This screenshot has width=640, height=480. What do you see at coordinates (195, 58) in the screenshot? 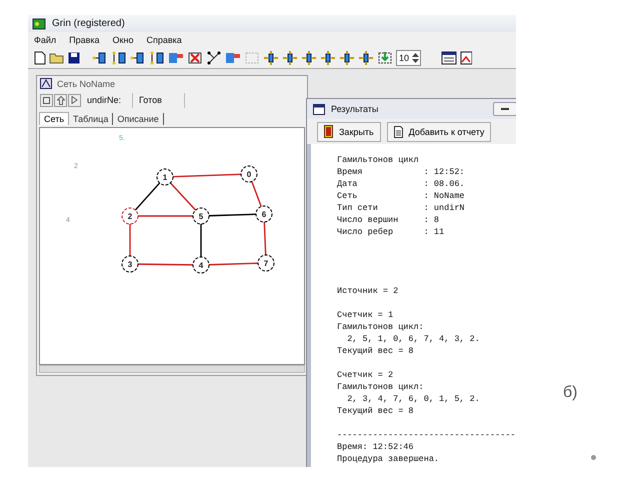
I see `delete-tool-icon` at bounding box center [195, 58].